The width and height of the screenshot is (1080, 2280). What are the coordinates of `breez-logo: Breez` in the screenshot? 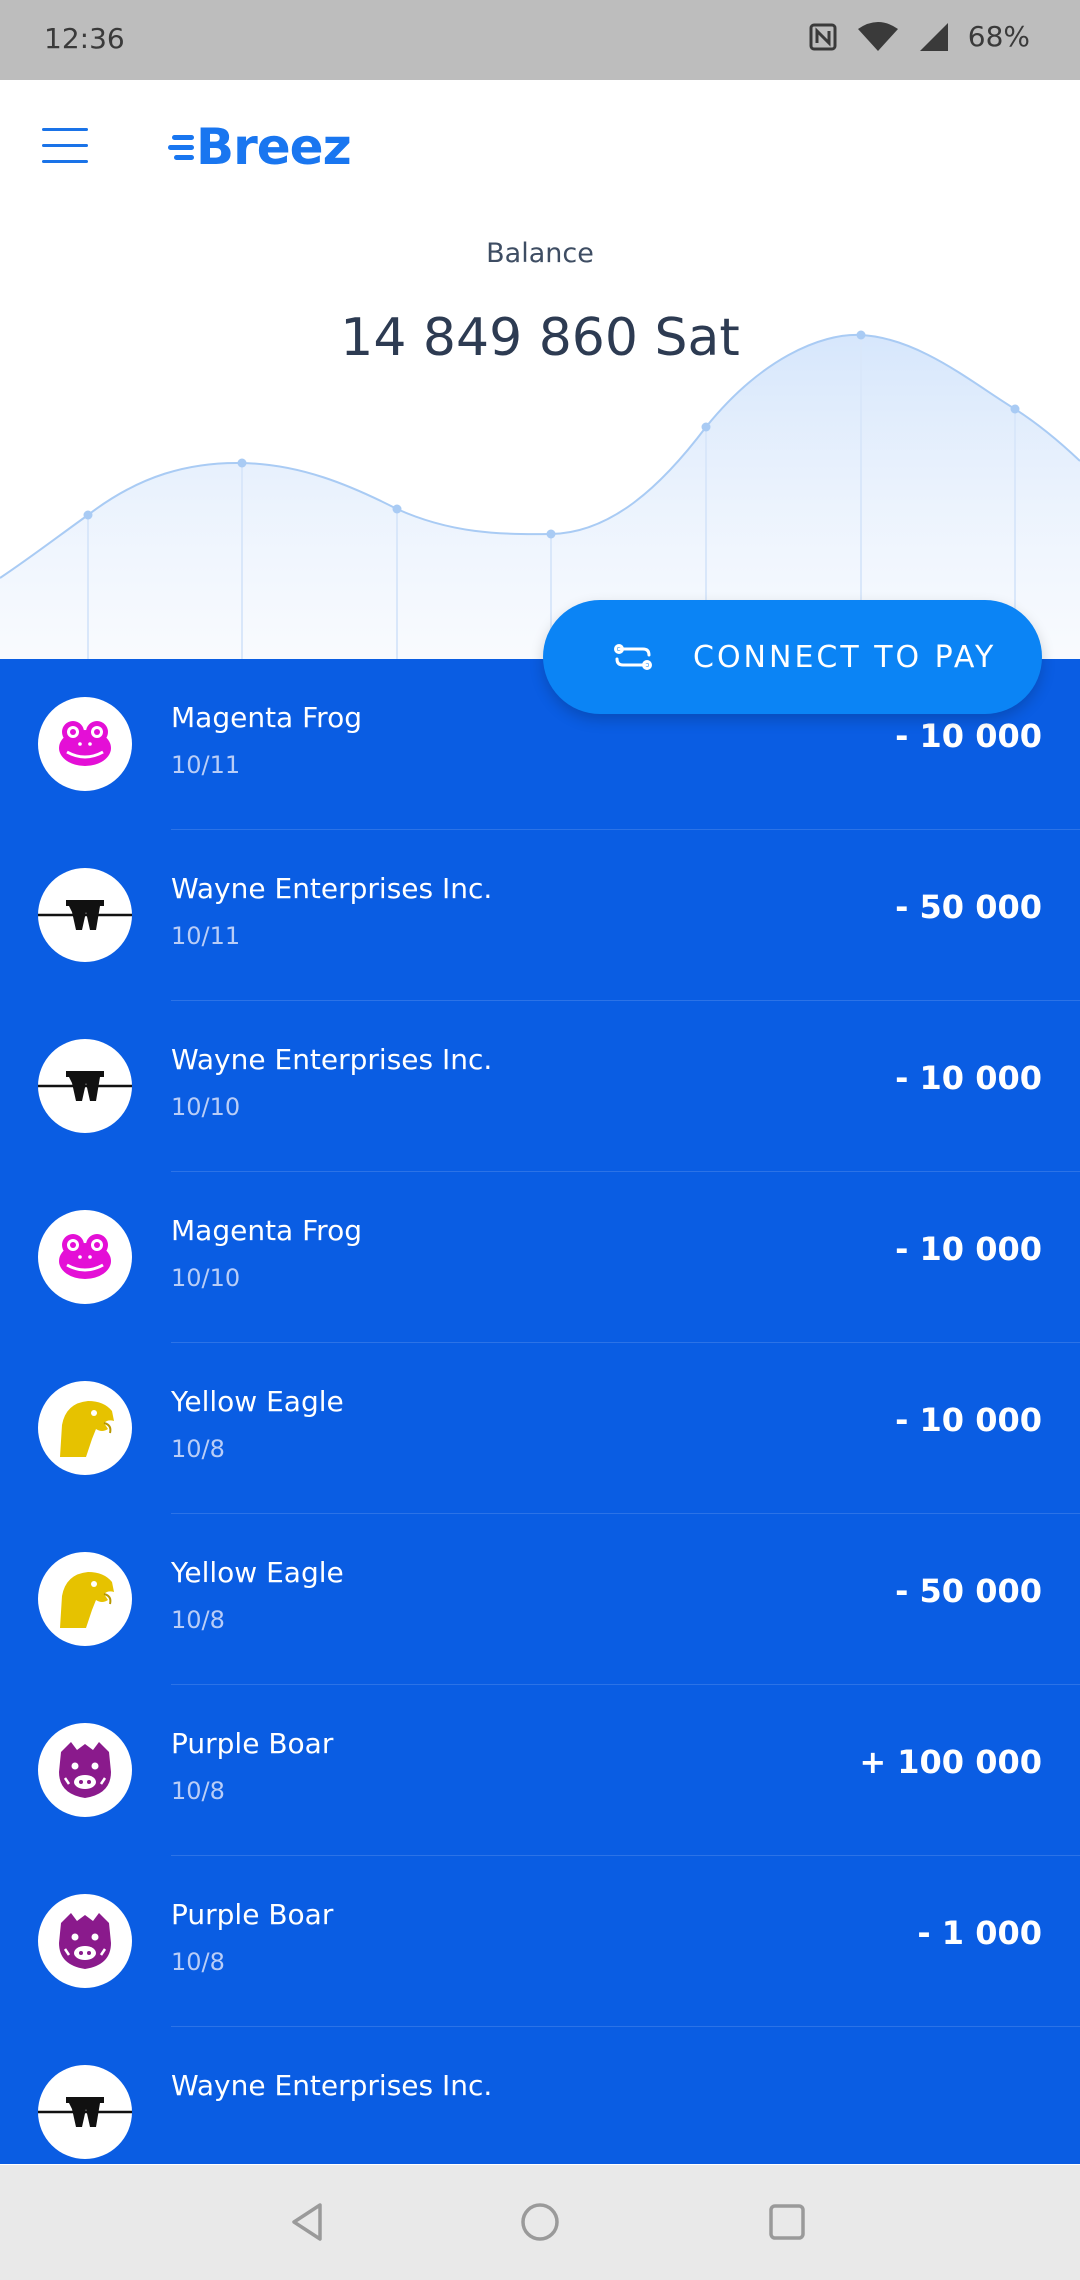 It's located at (260, 147).